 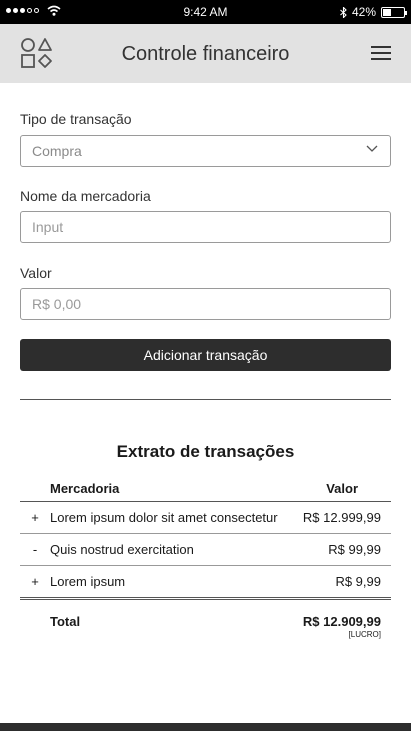 I want to click on app-header: Controle financeiro, so click(x=205, y=53).